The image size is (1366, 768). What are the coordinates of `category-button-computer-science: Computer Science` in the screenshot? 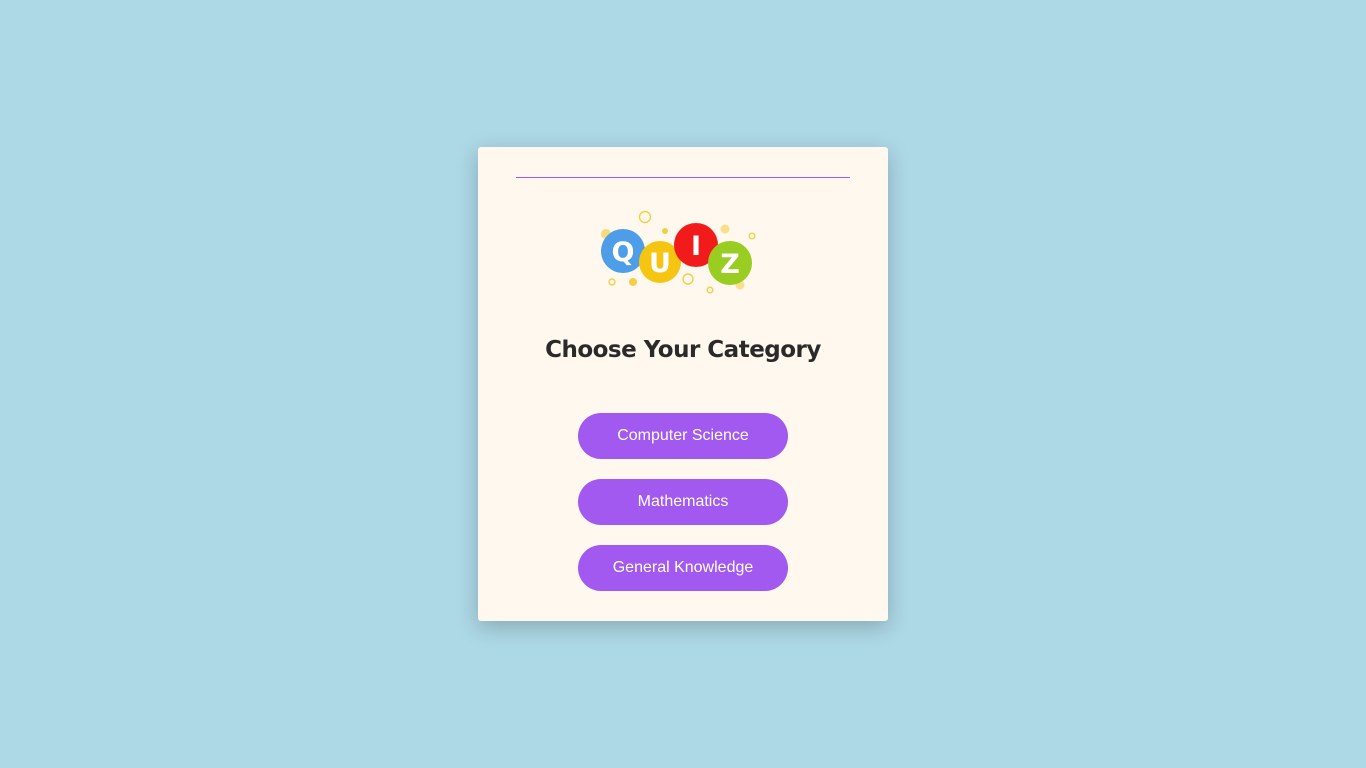 It's located at (683, 436).